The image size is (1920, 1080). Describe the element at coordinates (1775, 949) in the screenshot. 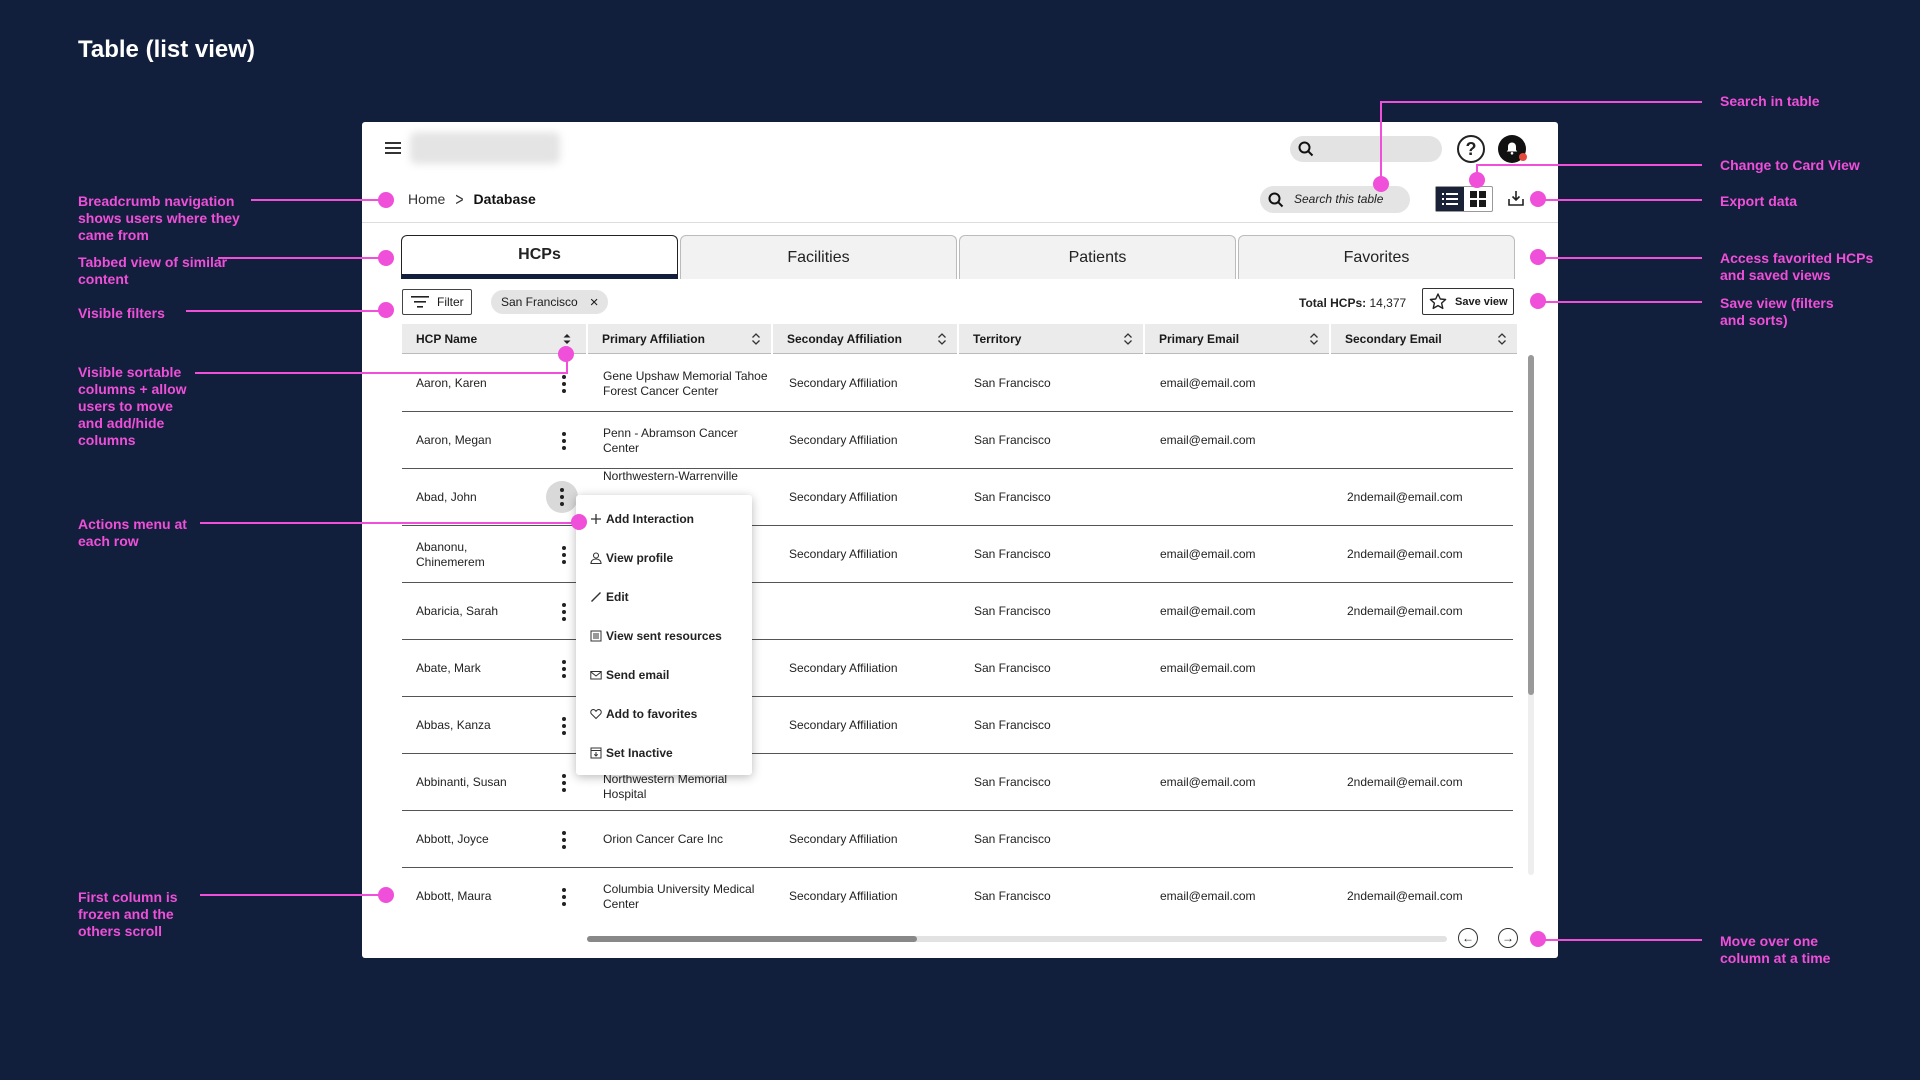

I see `annotation-move-column: Move over one column at a time` at that location.